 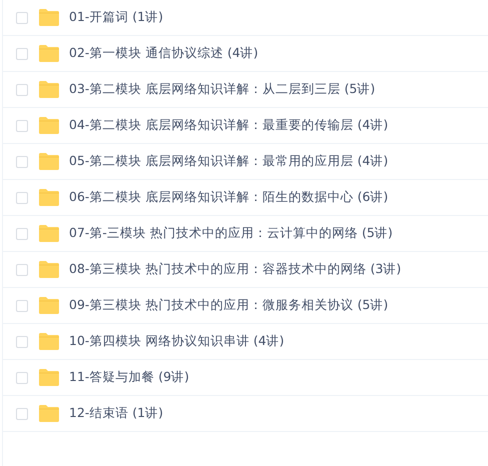 I want to click on folder-name: 01-开篇词 (1讲), so click(x=116, y=17).